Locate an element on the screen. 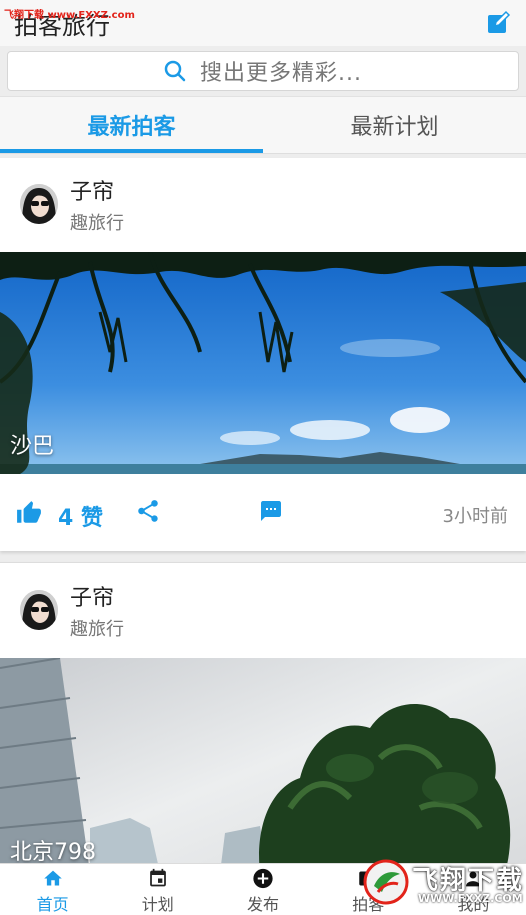 Image resolution: width=526 pixels, height=915 pixels. edit-icon is located at coordinates (499, 21).